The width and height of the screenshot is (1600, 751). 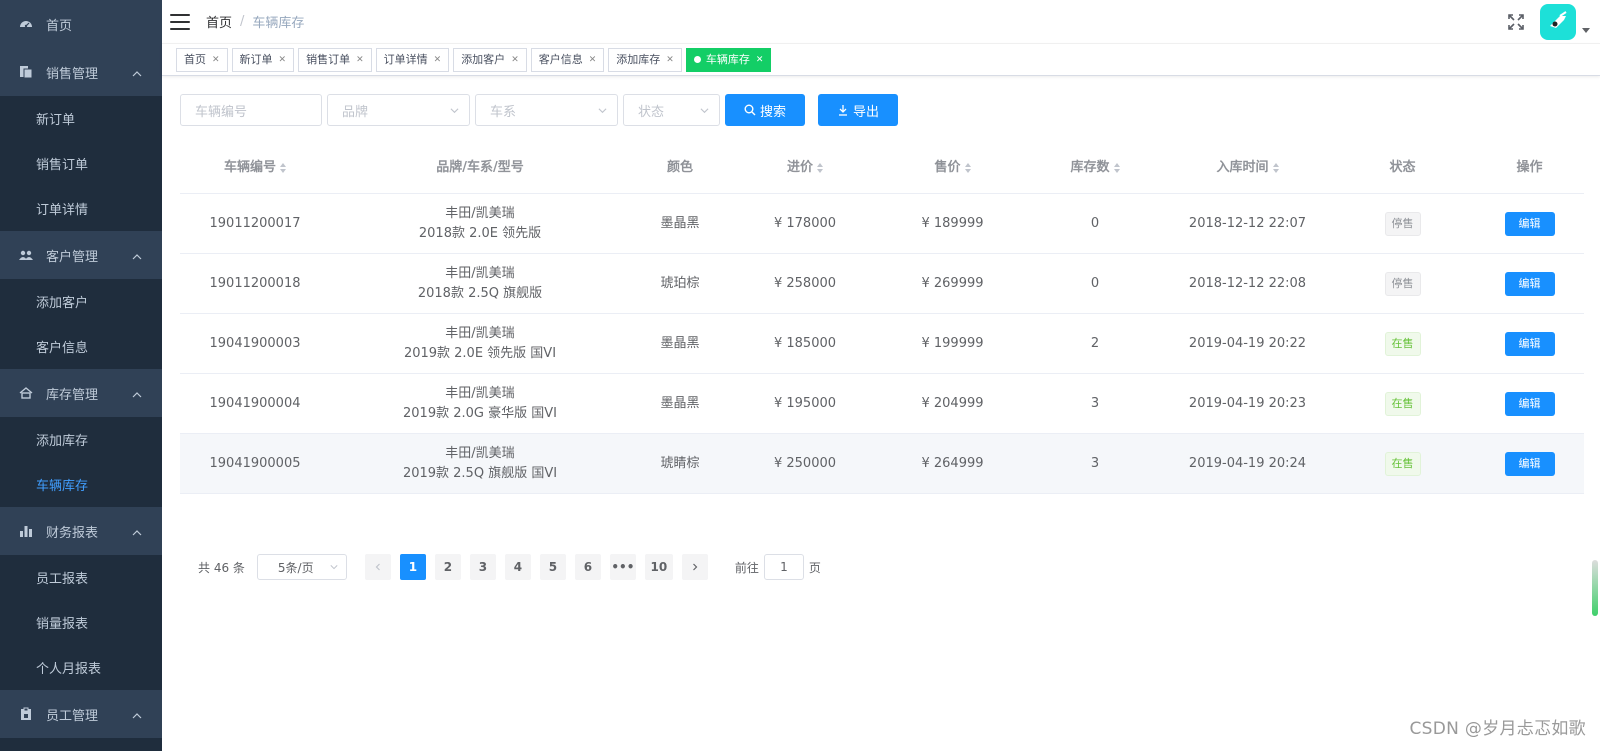 What do you see at coordinates (645, 59) in the screenshot?
I see `tag-add-inventory: 添加库存 ✕` at bounding box center [645, 59].